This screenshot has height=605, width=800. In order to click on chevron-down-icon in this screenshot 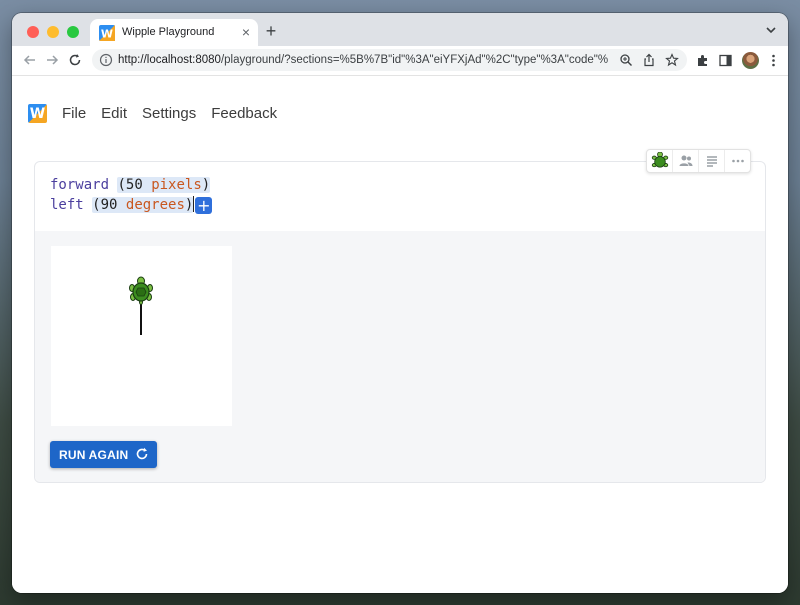, I will do `click(771, 30)`.